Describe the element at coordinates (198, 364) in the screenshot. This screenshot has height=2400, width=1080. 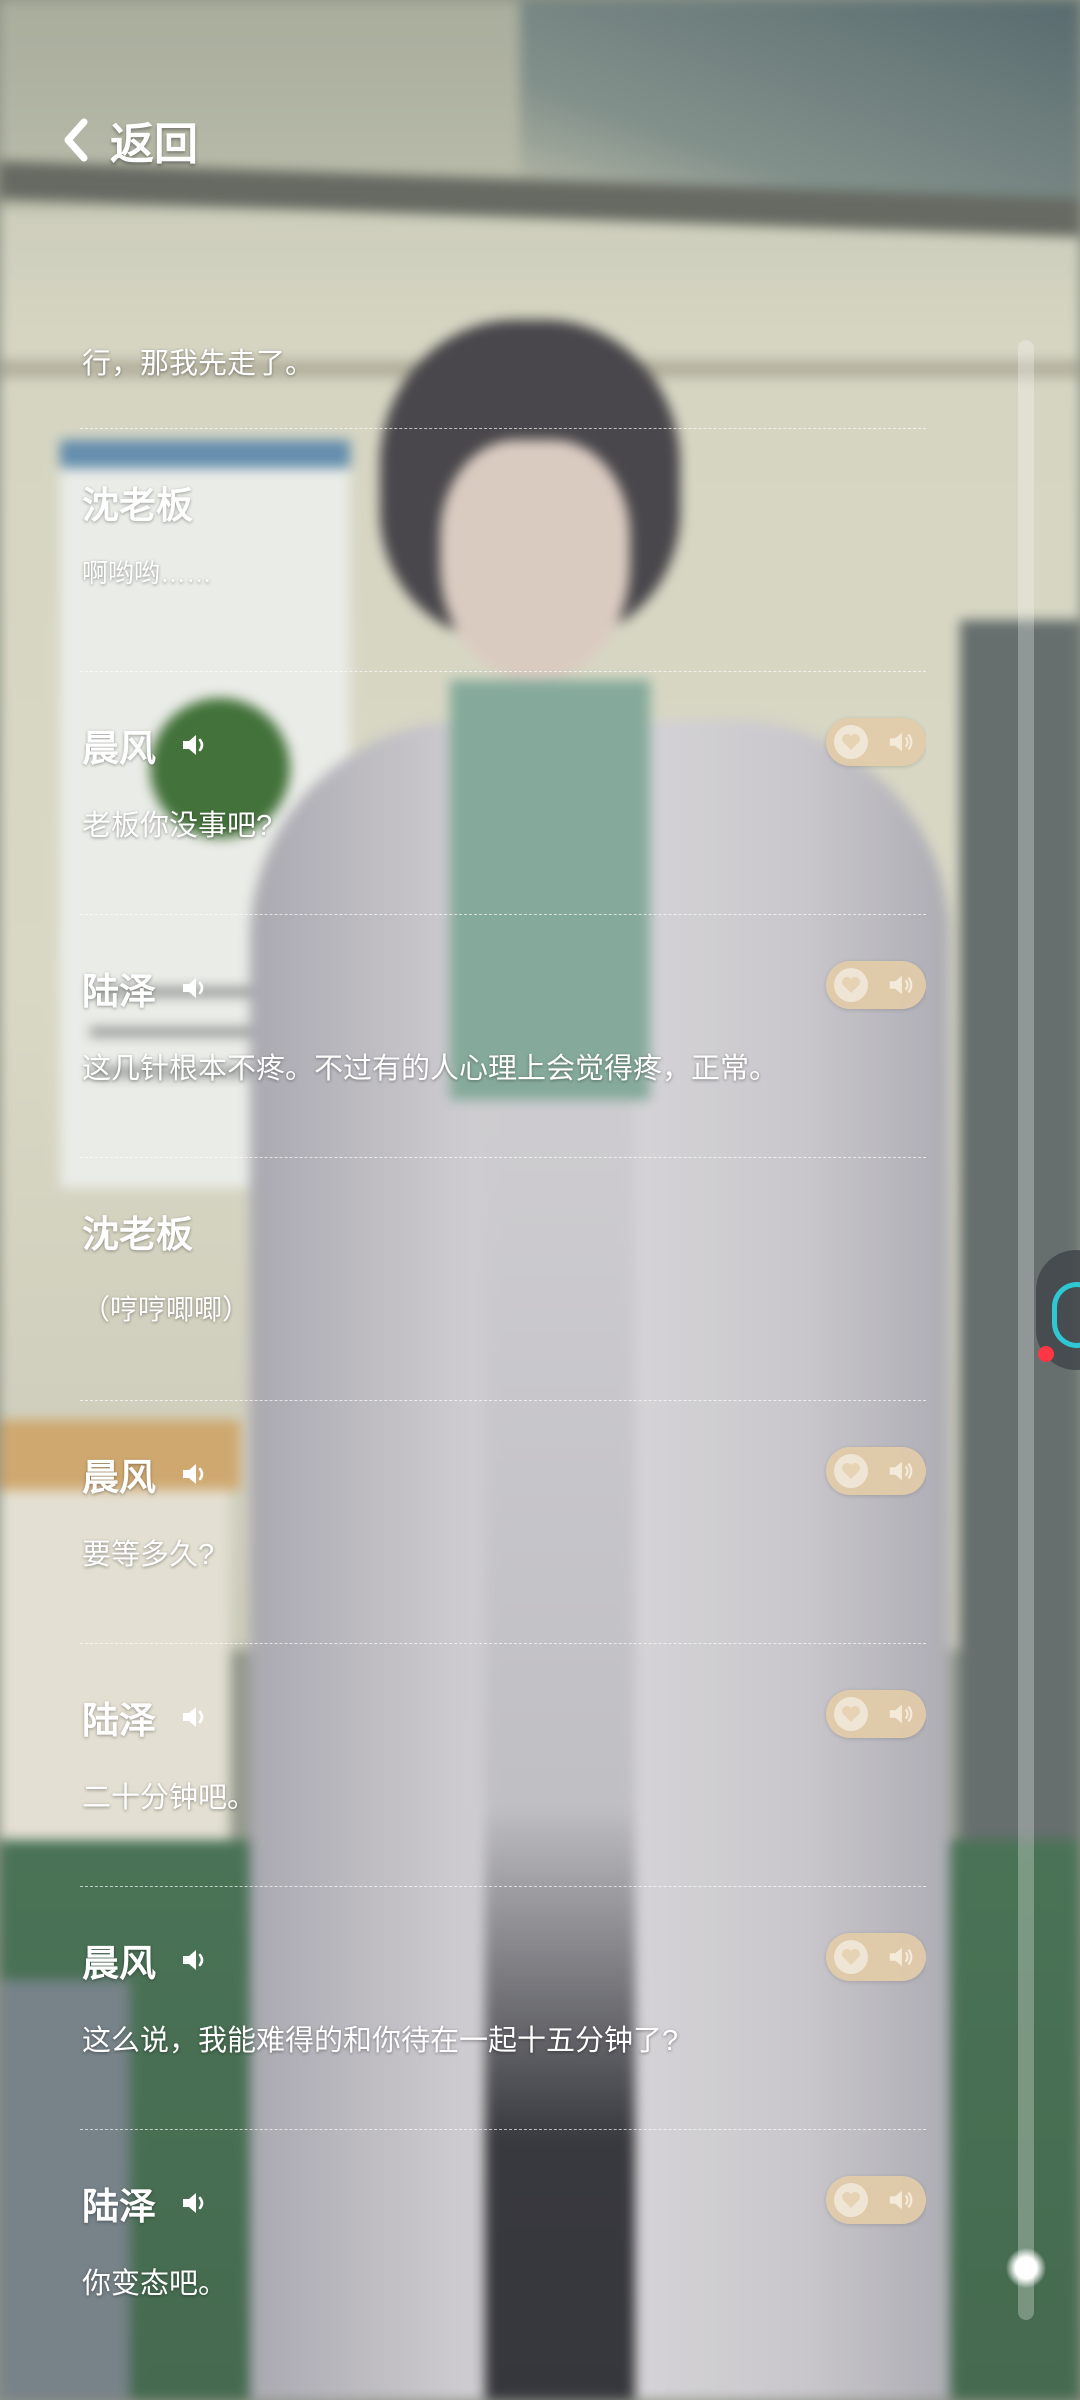
I see `dialogue-text: 行，那我先走了。` at that location.